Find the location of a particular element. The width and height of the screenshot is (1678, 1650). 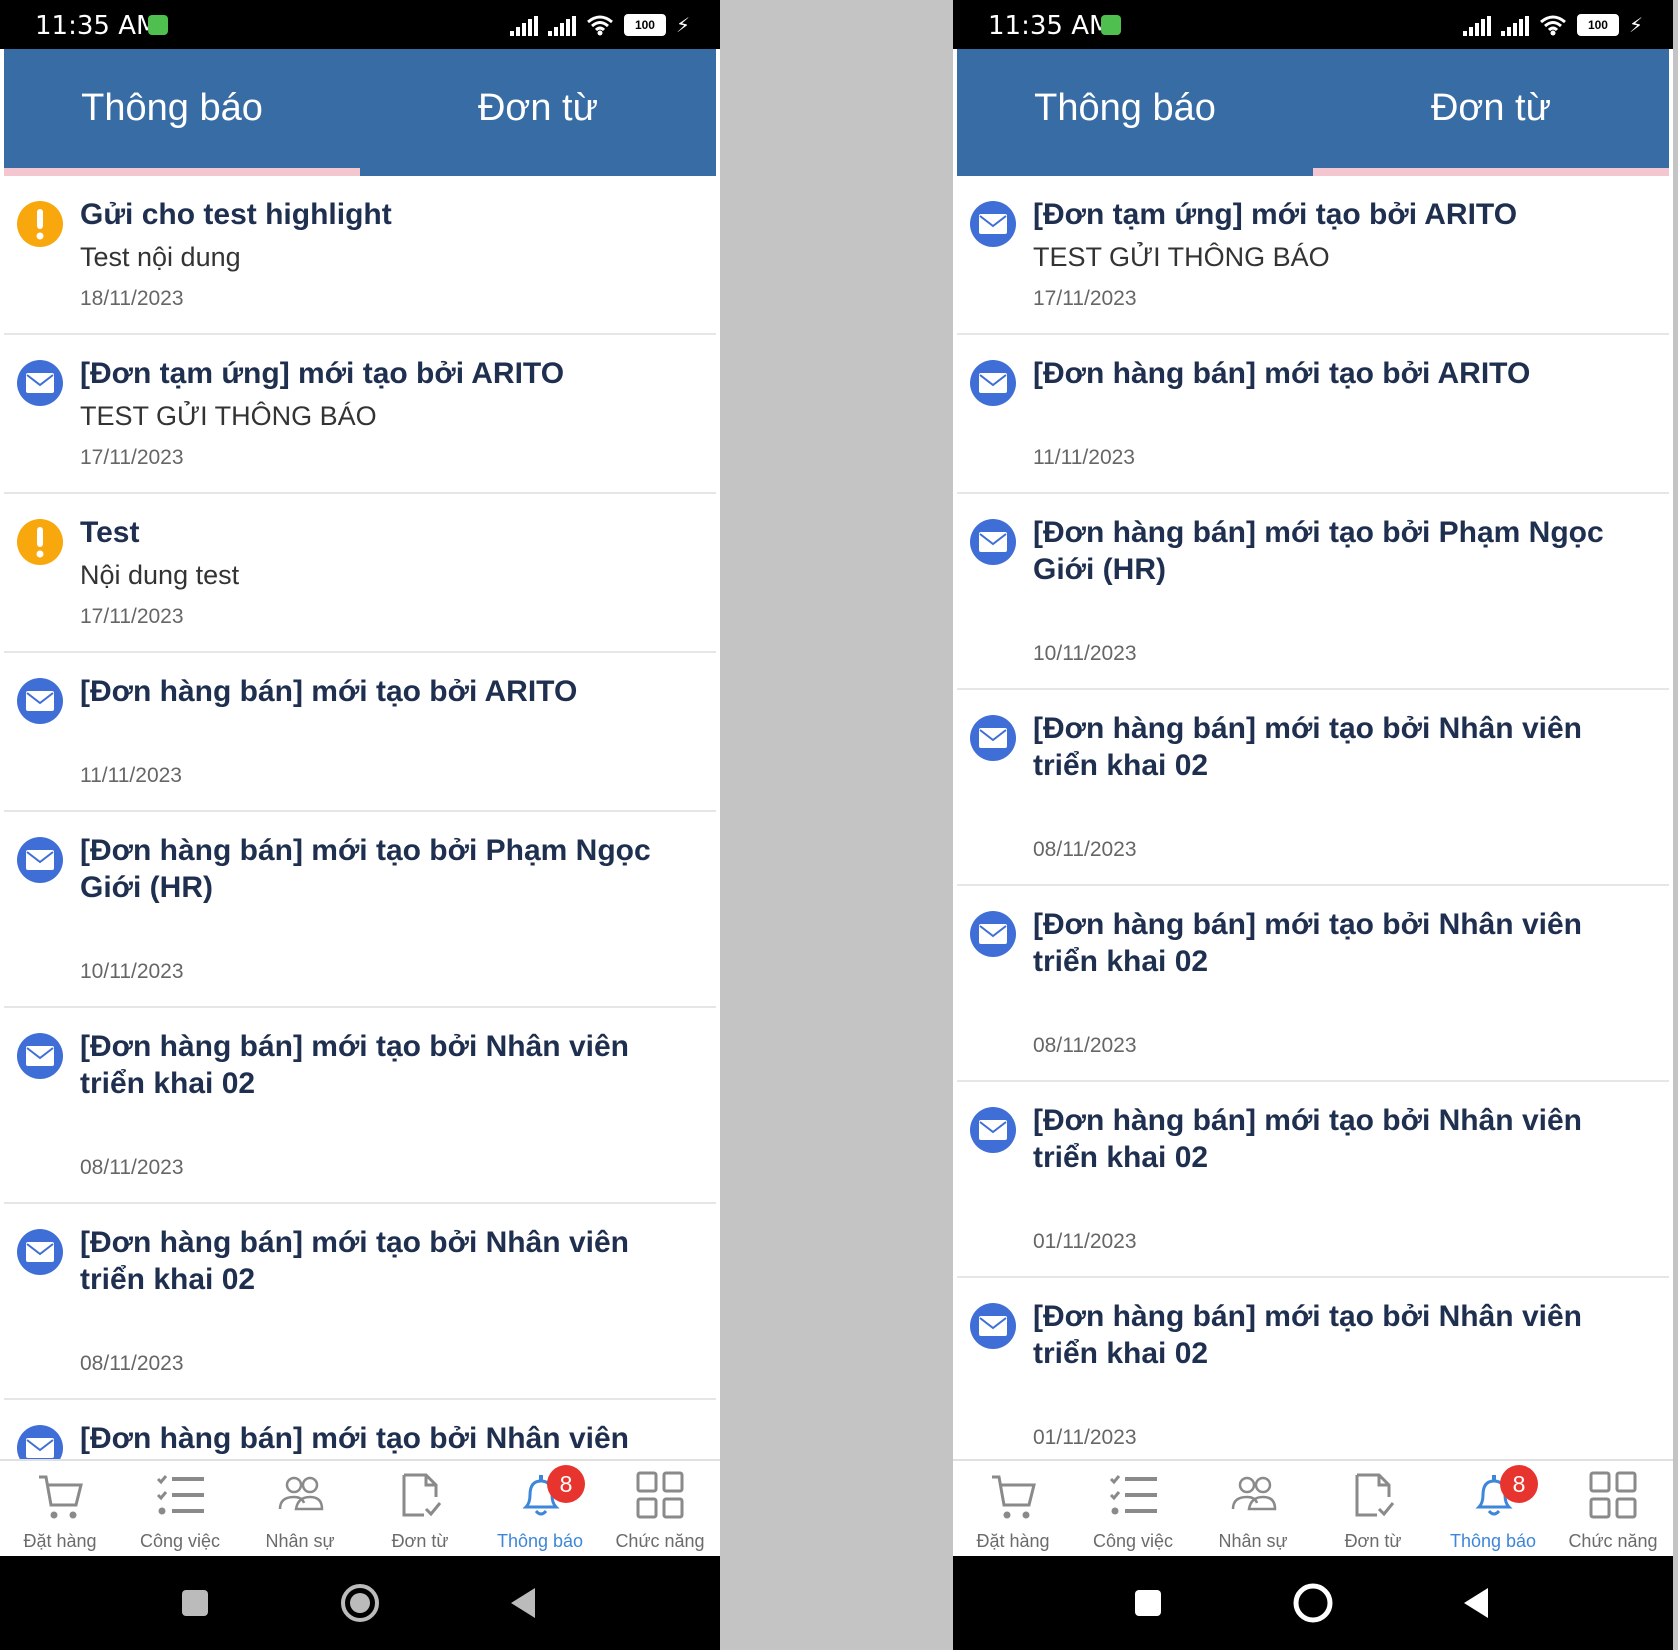

notification-title: [Đơn hàng bán] mới tạo bởi ARITO is located at coordinates (1282, 373).